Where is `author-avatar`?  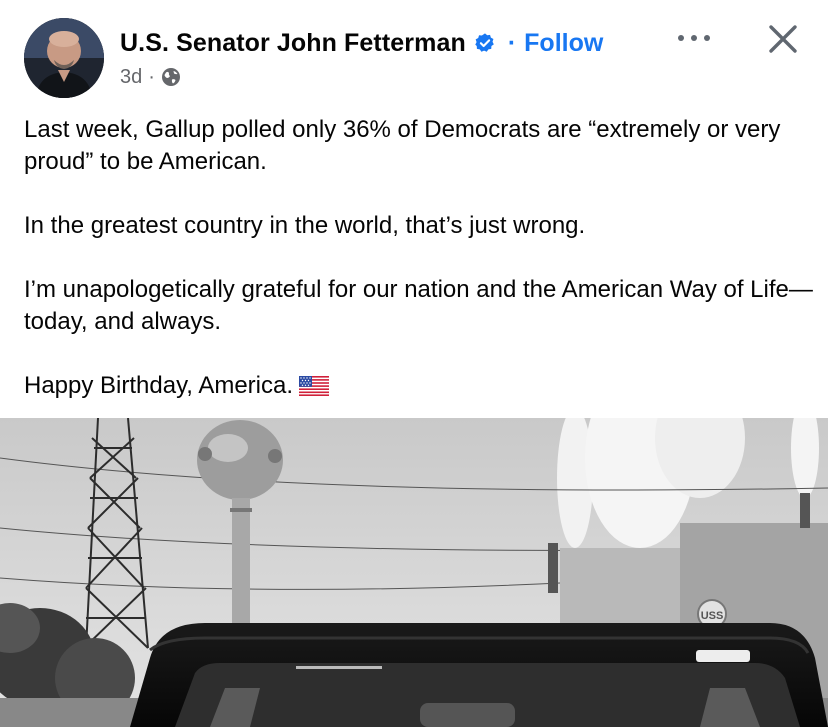 author-avatar is located at coordinates (64, 58).